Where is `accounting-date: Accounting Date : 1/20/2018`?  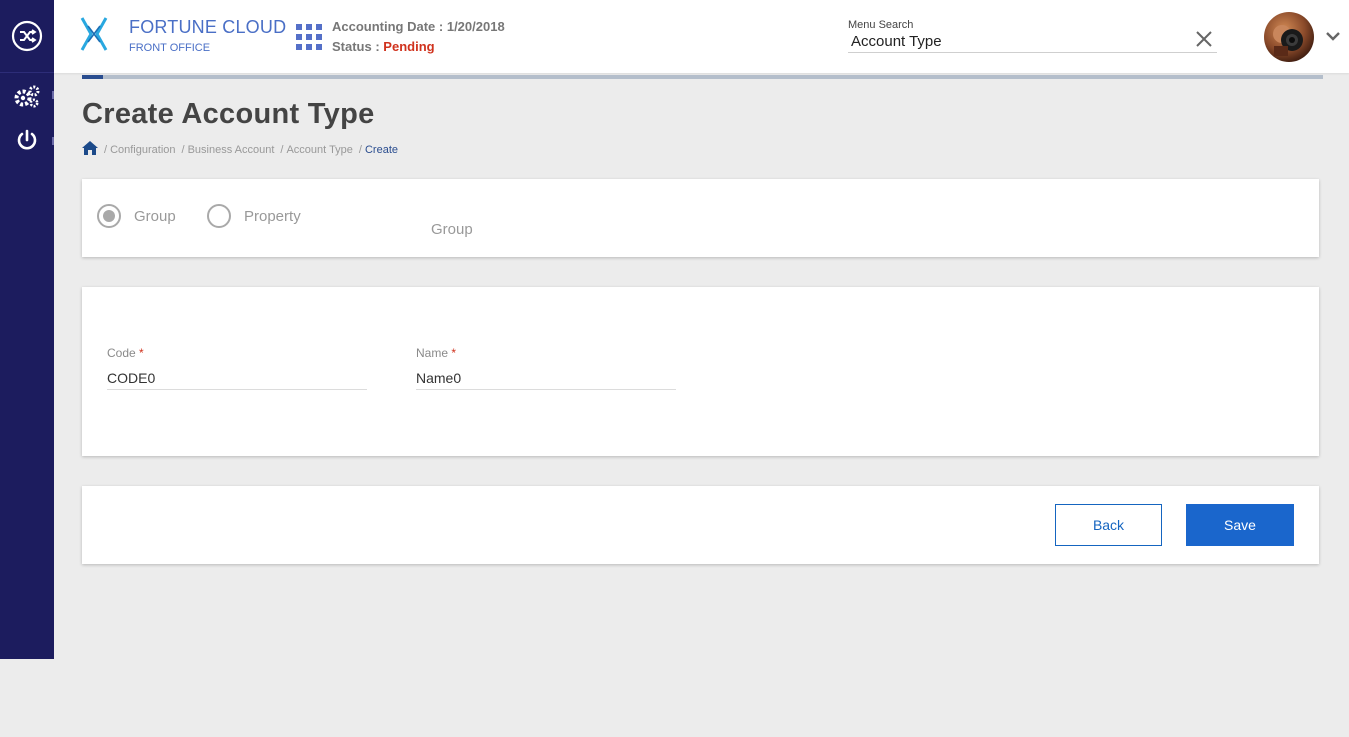 accounting-date: Accounting Date : 1/20/2018 is located at coordinates (418, 26).